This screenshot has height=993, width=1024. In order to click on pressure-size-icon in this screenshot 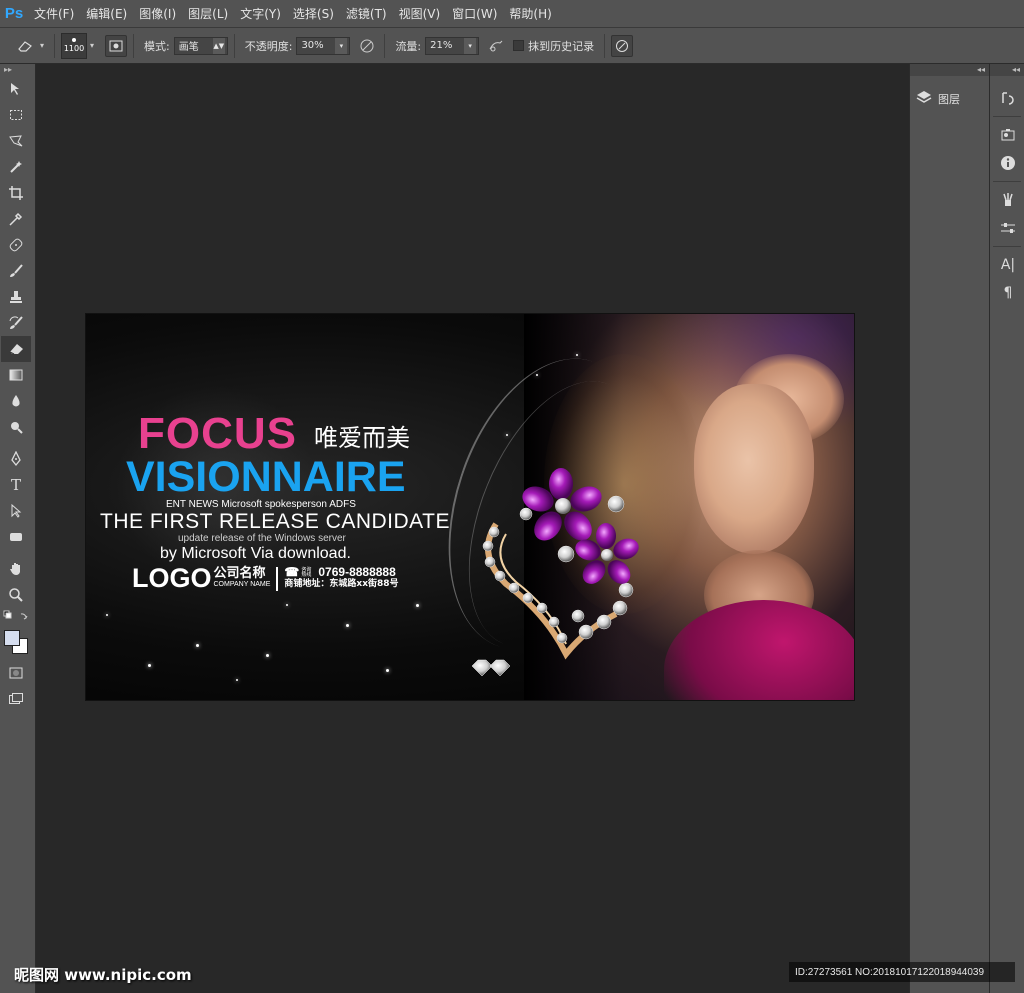, I will do `click(622, 45)`.